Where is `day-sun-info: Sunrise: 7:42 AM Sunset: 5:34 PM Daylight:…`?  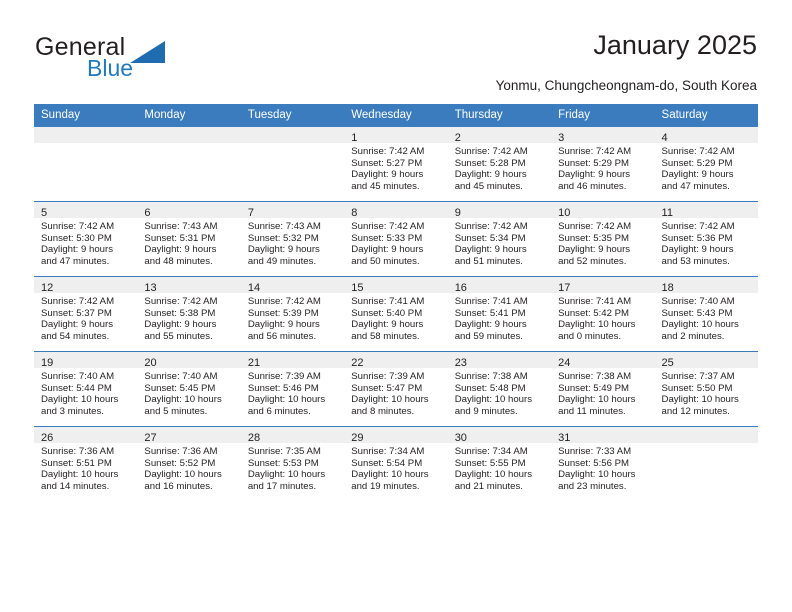
day-sun-info: Sunrise: 7:42 AM Sunset: 5:34 PM Daylight:… is located at coordinates (499, 242).